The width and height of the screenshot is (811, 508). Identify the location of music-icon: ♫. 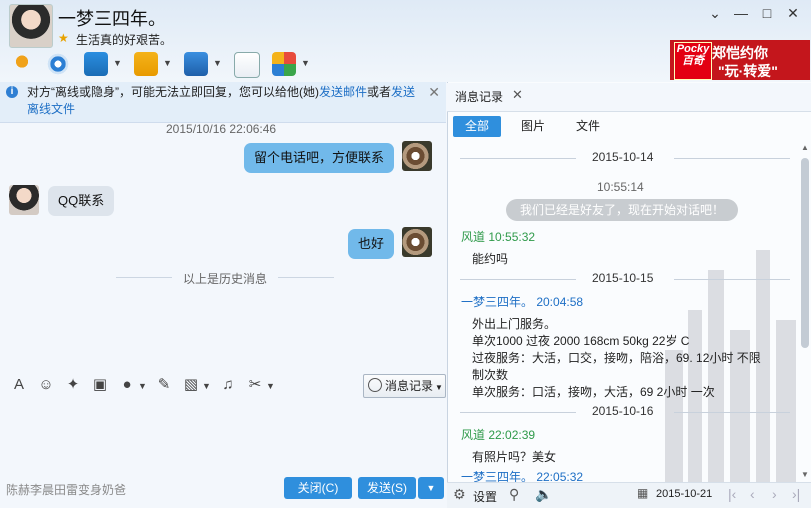
(228, 385).